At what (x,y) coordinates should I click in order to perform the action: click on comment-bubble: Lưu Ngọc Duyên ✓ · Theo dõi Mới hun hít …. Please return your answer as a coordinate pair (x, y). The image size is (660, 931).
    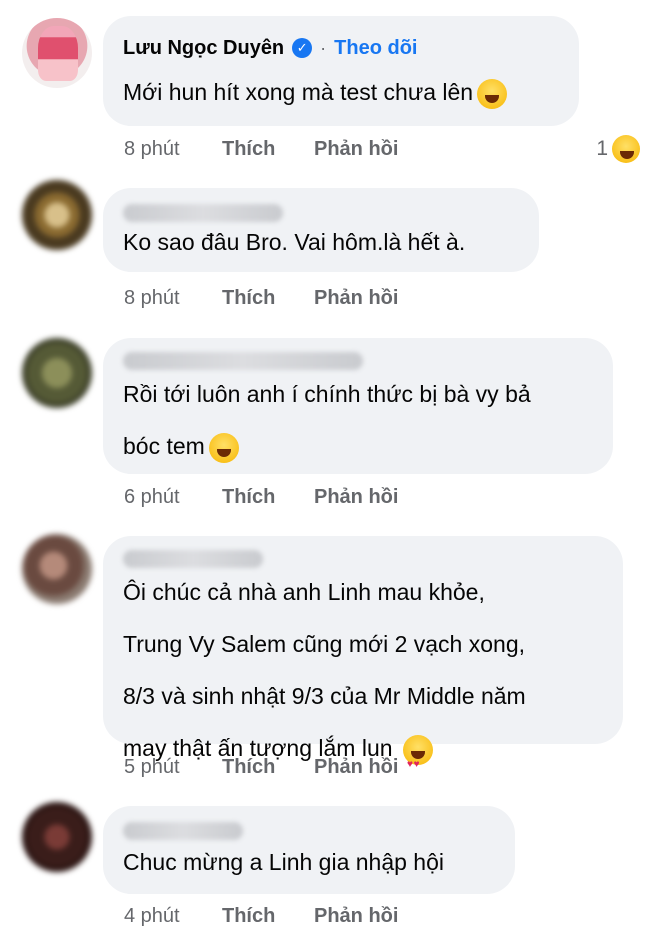
    Looking at the image, I should click on (341, 71).